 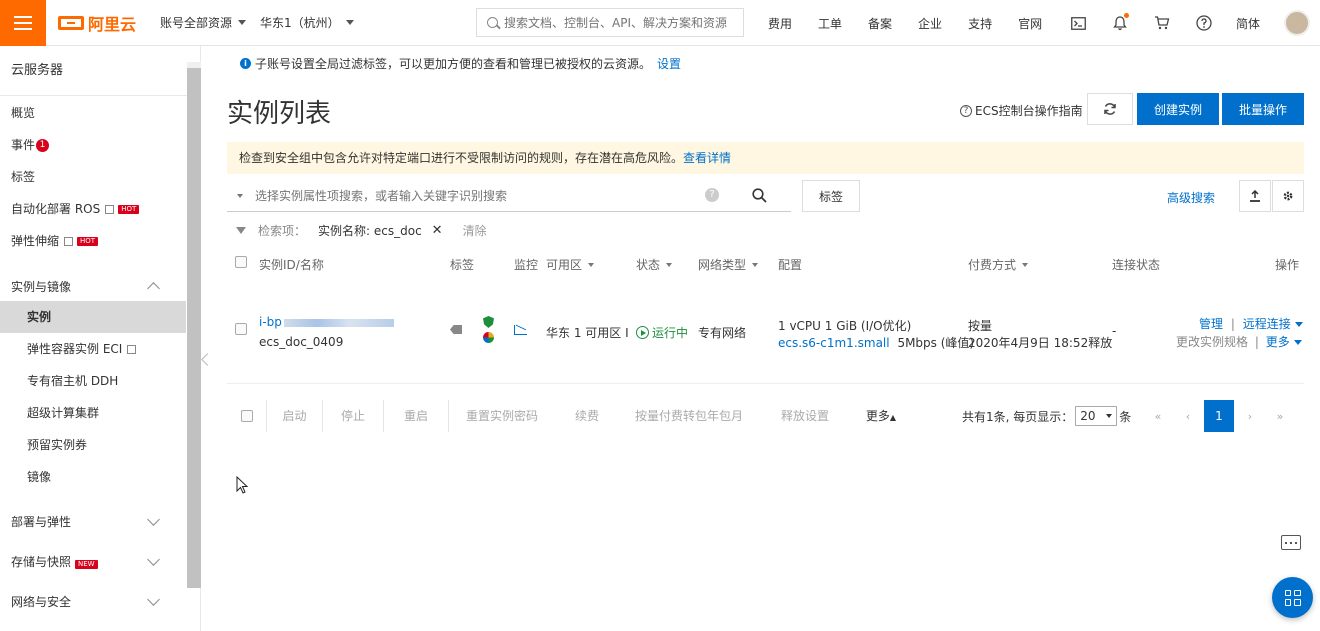 What do you see at coordinates (642, 332) in the screenshot?
I see `play-circle-icon` at bounding box center [642, 332].